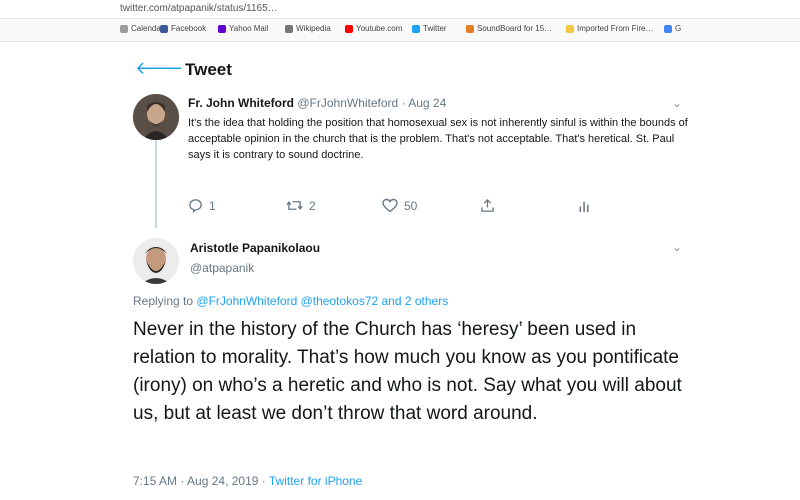  Describe the element at coordinates (312, 205) in the screenshot. I see `retweet-count: 2` at that location.